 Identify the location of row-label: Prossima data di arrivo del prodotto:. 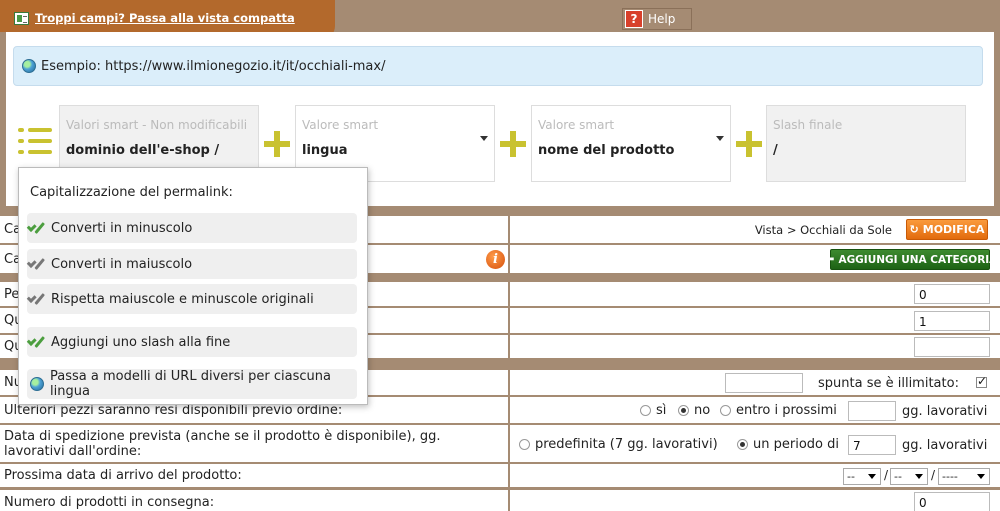
(255, 475).